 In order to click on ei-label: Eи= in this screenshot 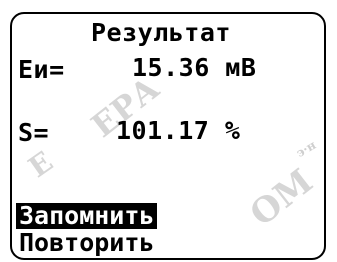, I will do `click(41, 69)`.